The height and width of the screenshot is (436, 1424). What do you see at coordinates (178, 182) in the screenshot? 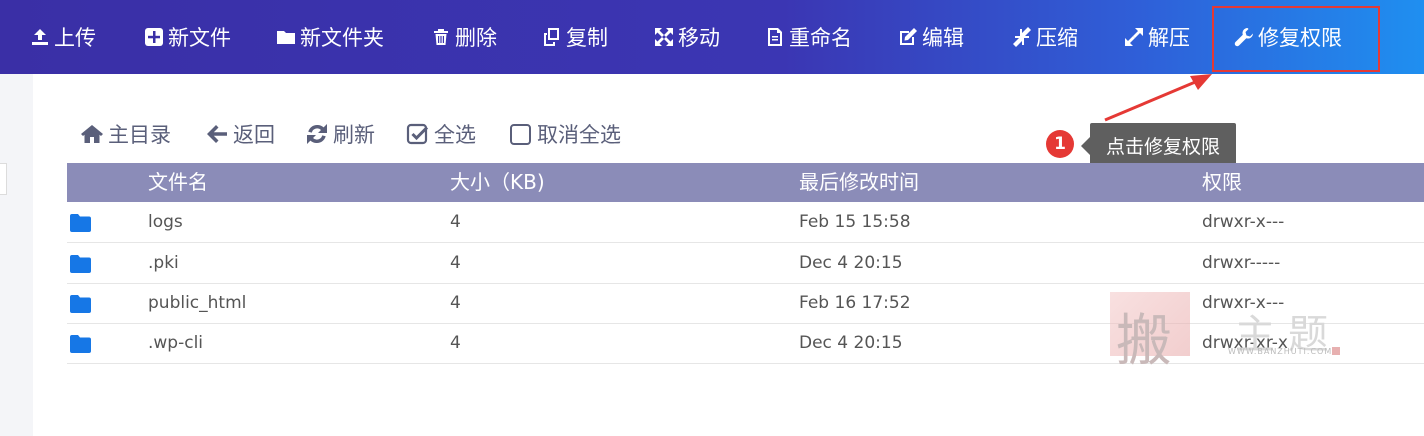
I see `column-header-name: 文件名` at bounding box center [178, 182].